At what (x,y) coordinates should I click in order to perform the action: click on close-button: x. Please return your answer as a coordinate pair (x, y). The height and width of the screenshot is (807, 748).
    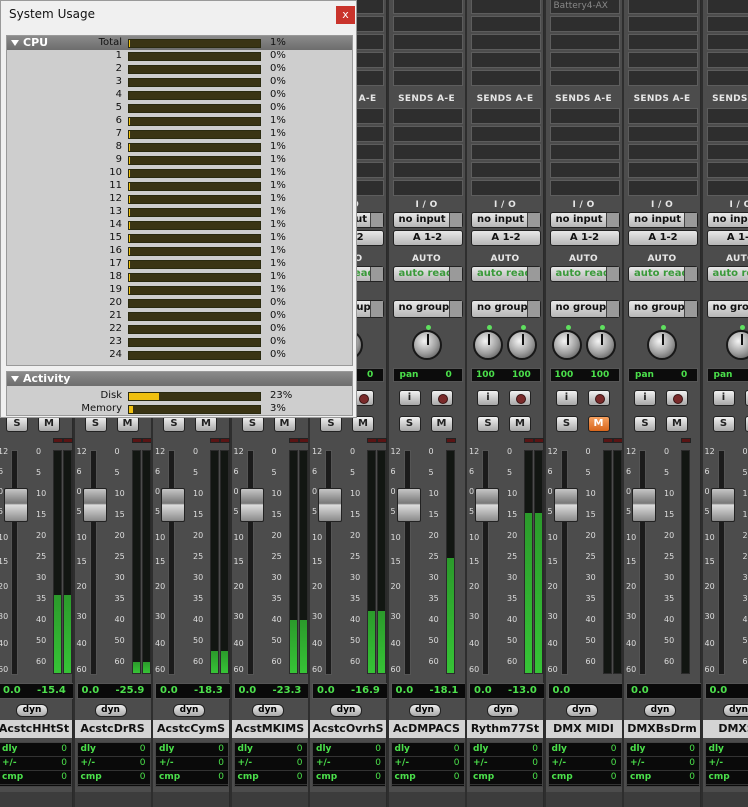
    Looking at the image, I should click on (345, 15).